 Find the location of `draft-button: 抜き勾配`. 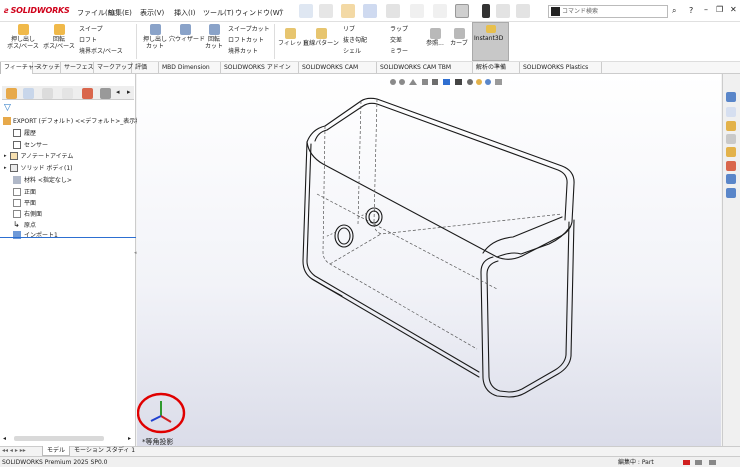

draft-button: 抜き勾配 is located at coordinates (355, 40).